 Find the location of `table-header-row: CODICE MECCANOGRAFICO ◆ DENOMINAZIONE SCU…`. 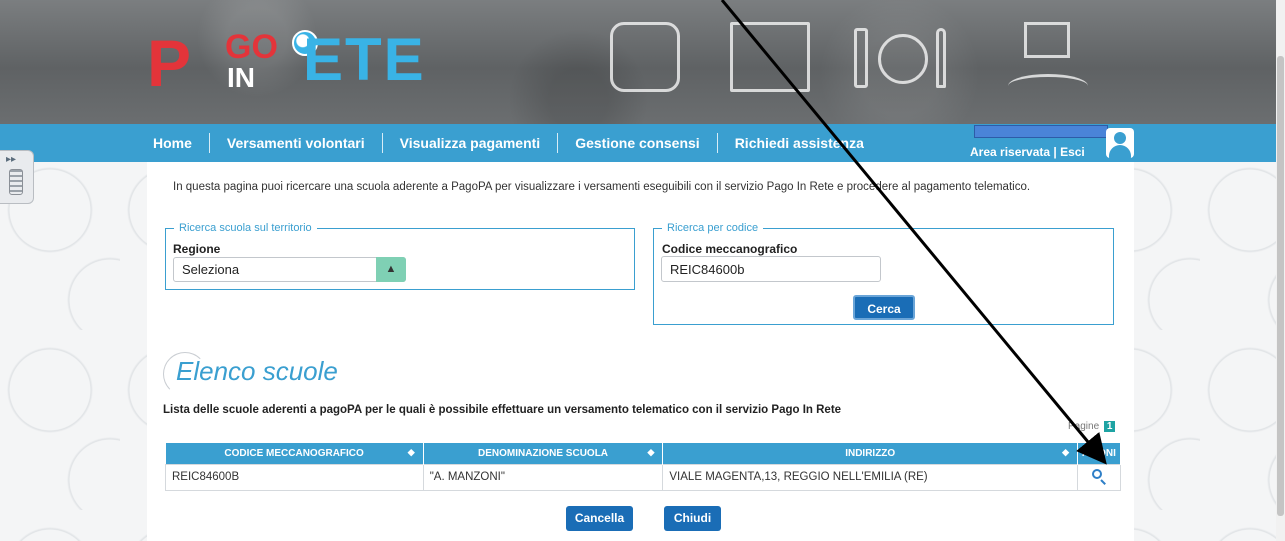

table-header-row: CODICE MECCANOGRAFICO ◆ DENOMINAZIONE SCU… is located at coordinates (643, 453).